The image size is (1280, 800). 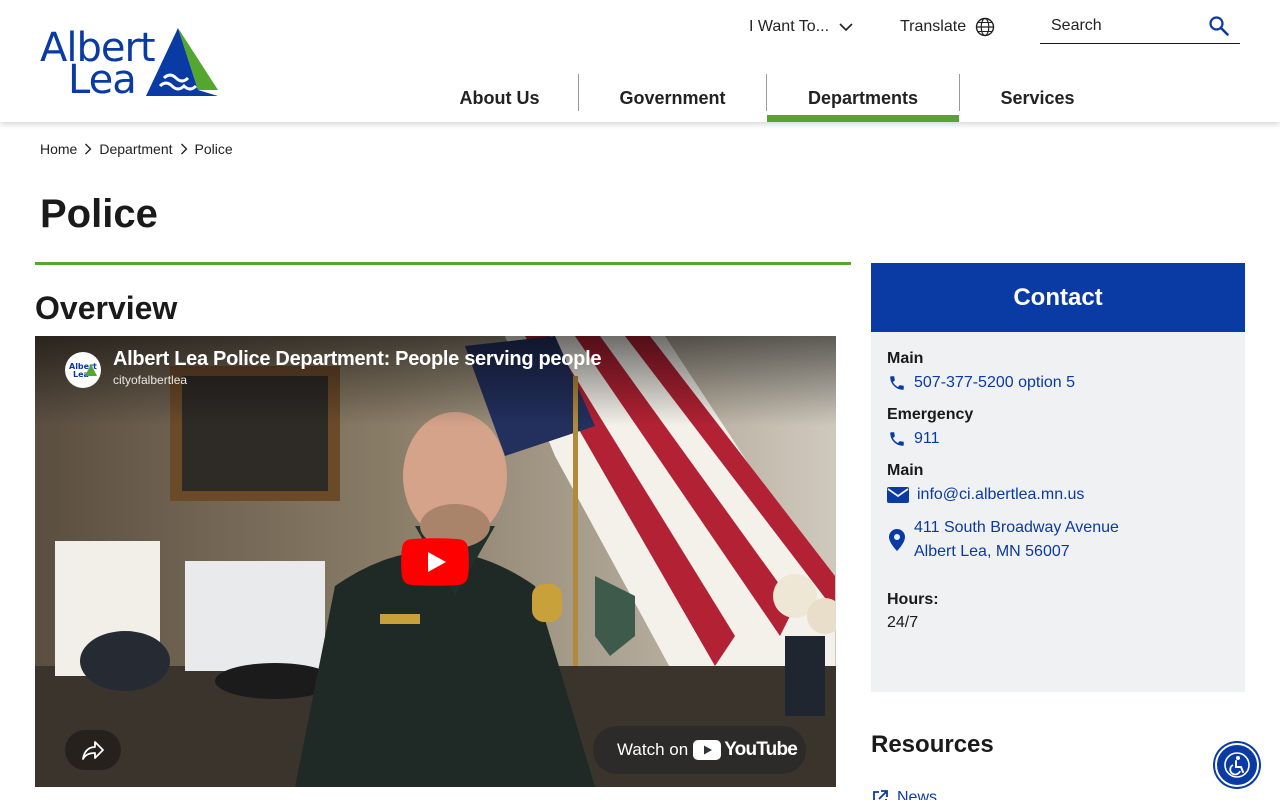 I want to click on share-icon, so click(x=93, y=750).